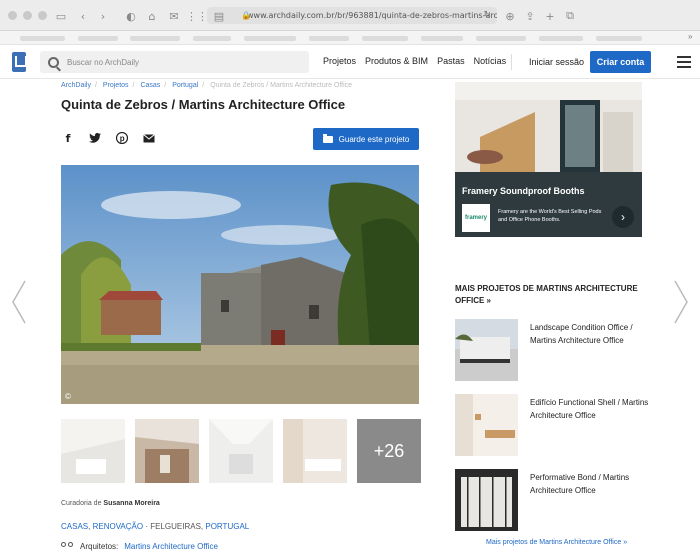 The height and width of the screenshot is (557, 700). What do you see at coordinates (350, 38) in the screenshot?
I see `bookmarks-bar: »` at bounding box center [350, 38].